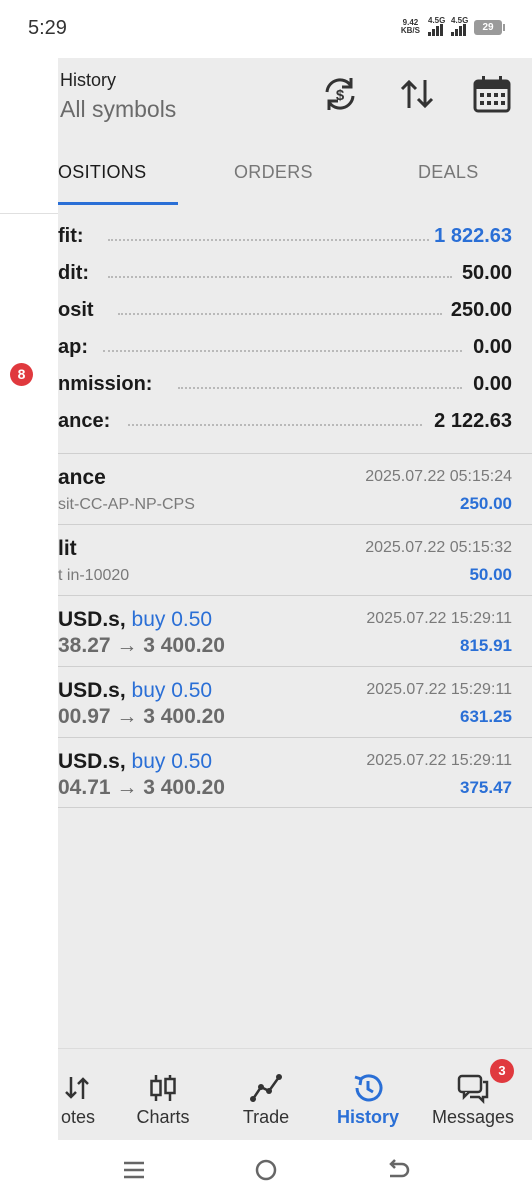 This screenshot has height=1200, width=532. What do you see at coordinates (295, 349) in the screenshot?
I see `summary-row-swap: ap: 0.00` at bounding box center [295, 349].